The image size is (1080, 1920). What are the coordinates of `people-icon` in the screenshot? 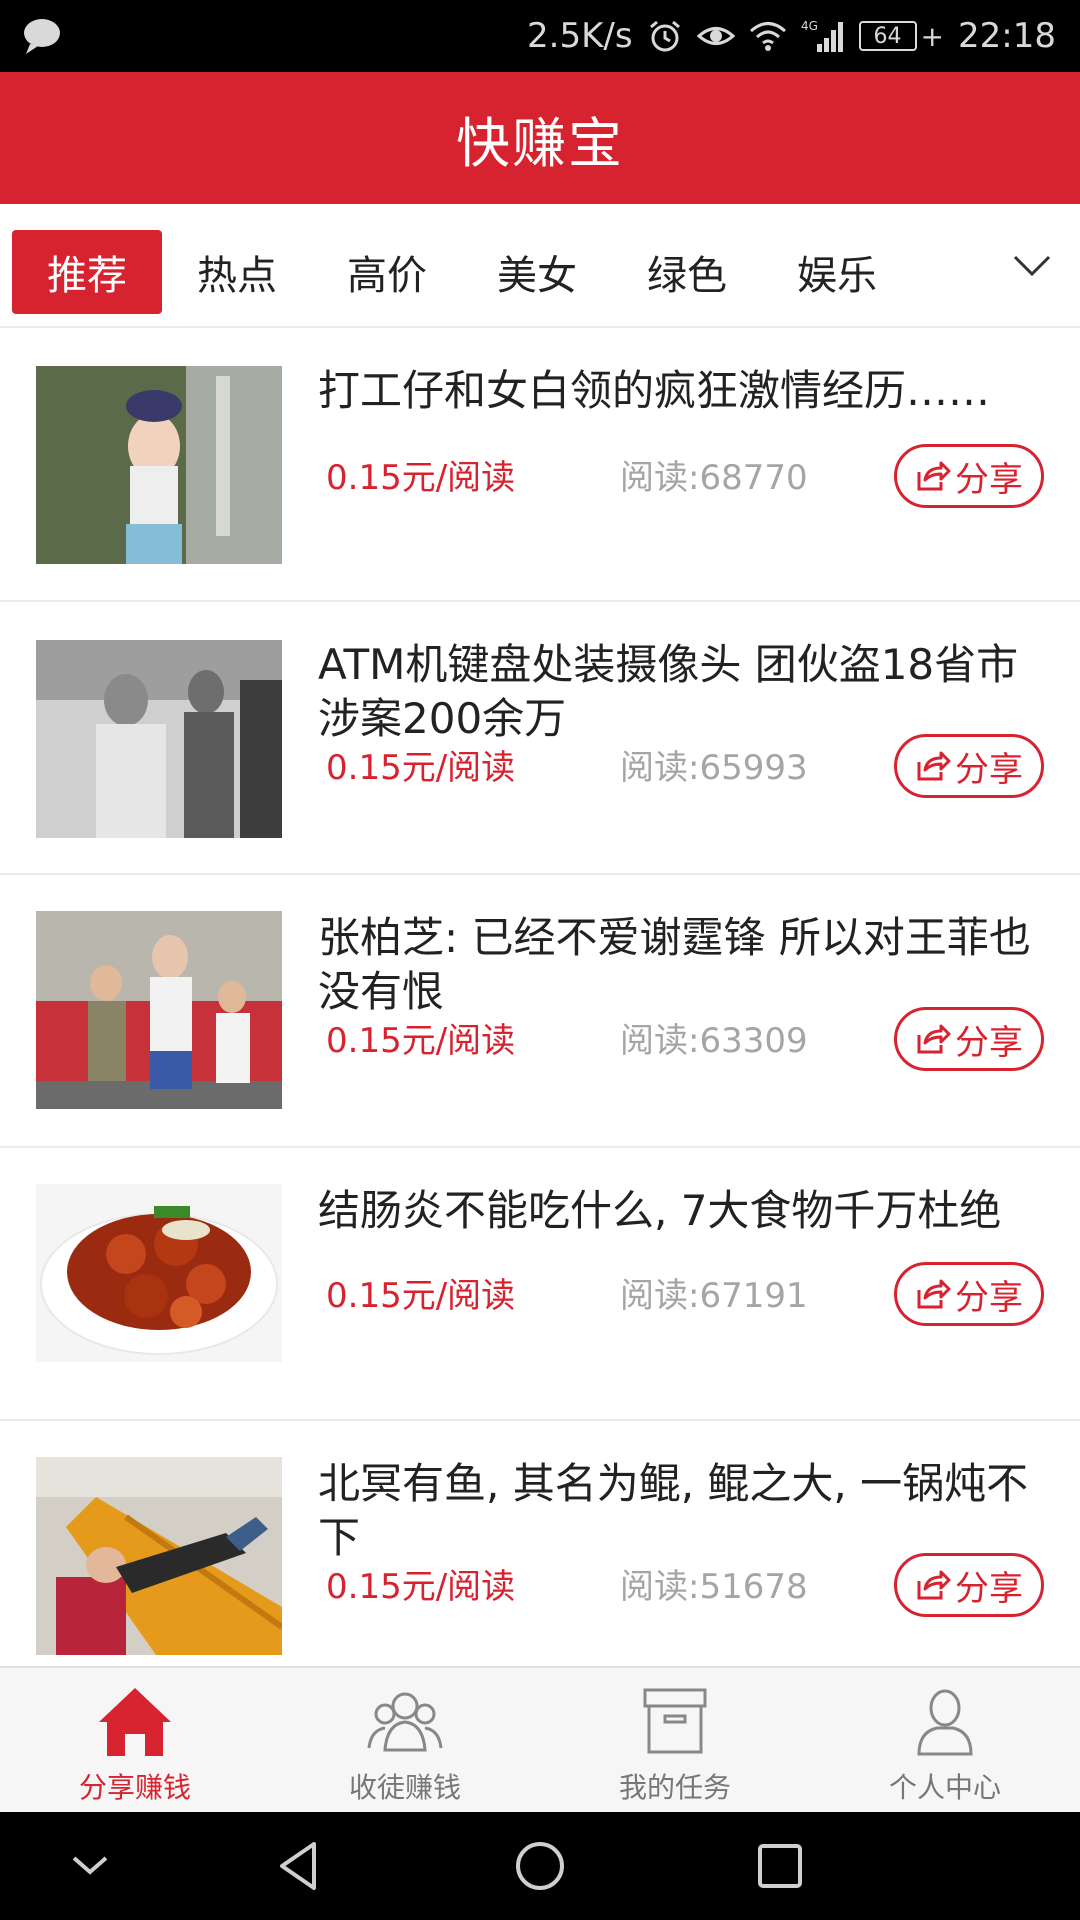 It's located at (405, 1722).